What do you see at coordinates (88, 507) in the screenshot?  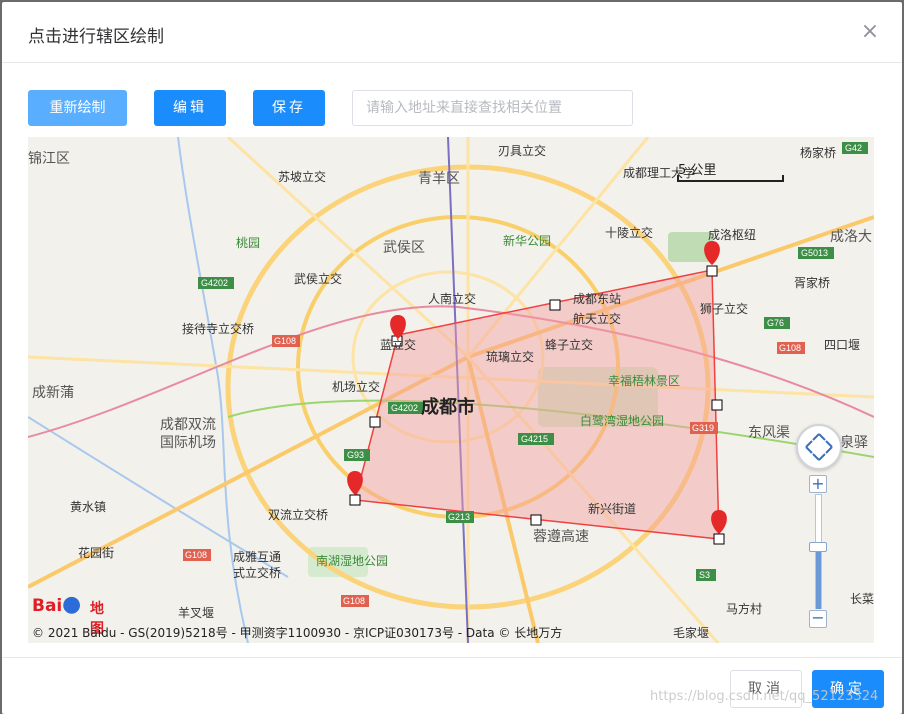 I see `svg-text: 黄水镇` at bounding box center [88, 507].